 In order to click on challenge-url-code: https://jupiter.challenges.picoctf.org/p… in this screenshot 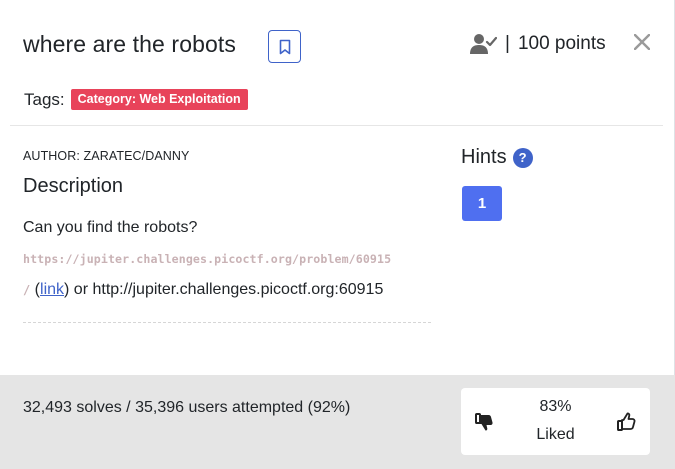, I will do `click(207, 259)`.